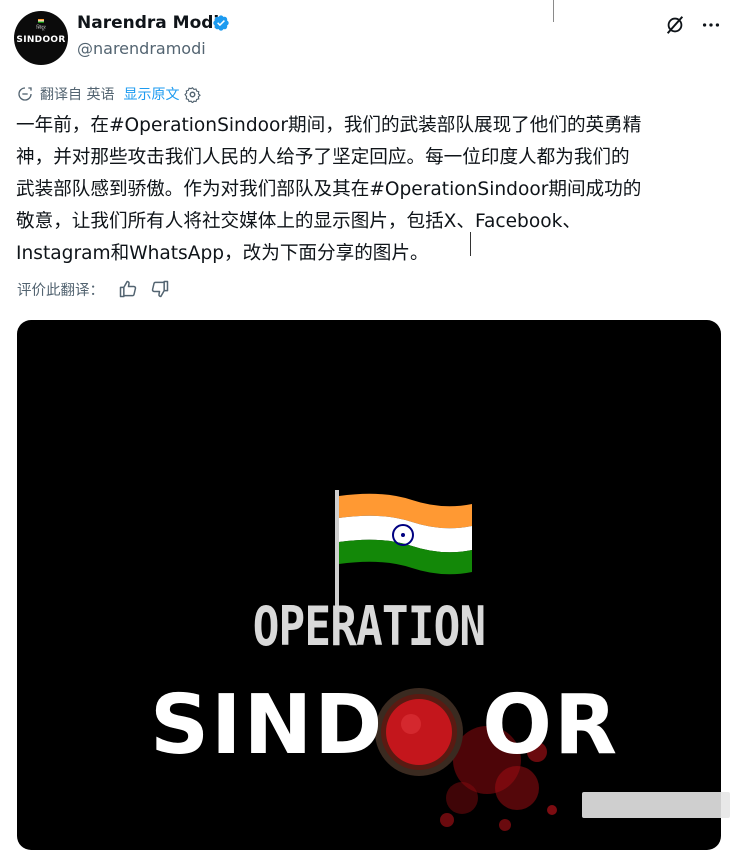 This screenshot has height=850, width=744. I want to click on show-original-link: 显示原文, so click(151, 94).